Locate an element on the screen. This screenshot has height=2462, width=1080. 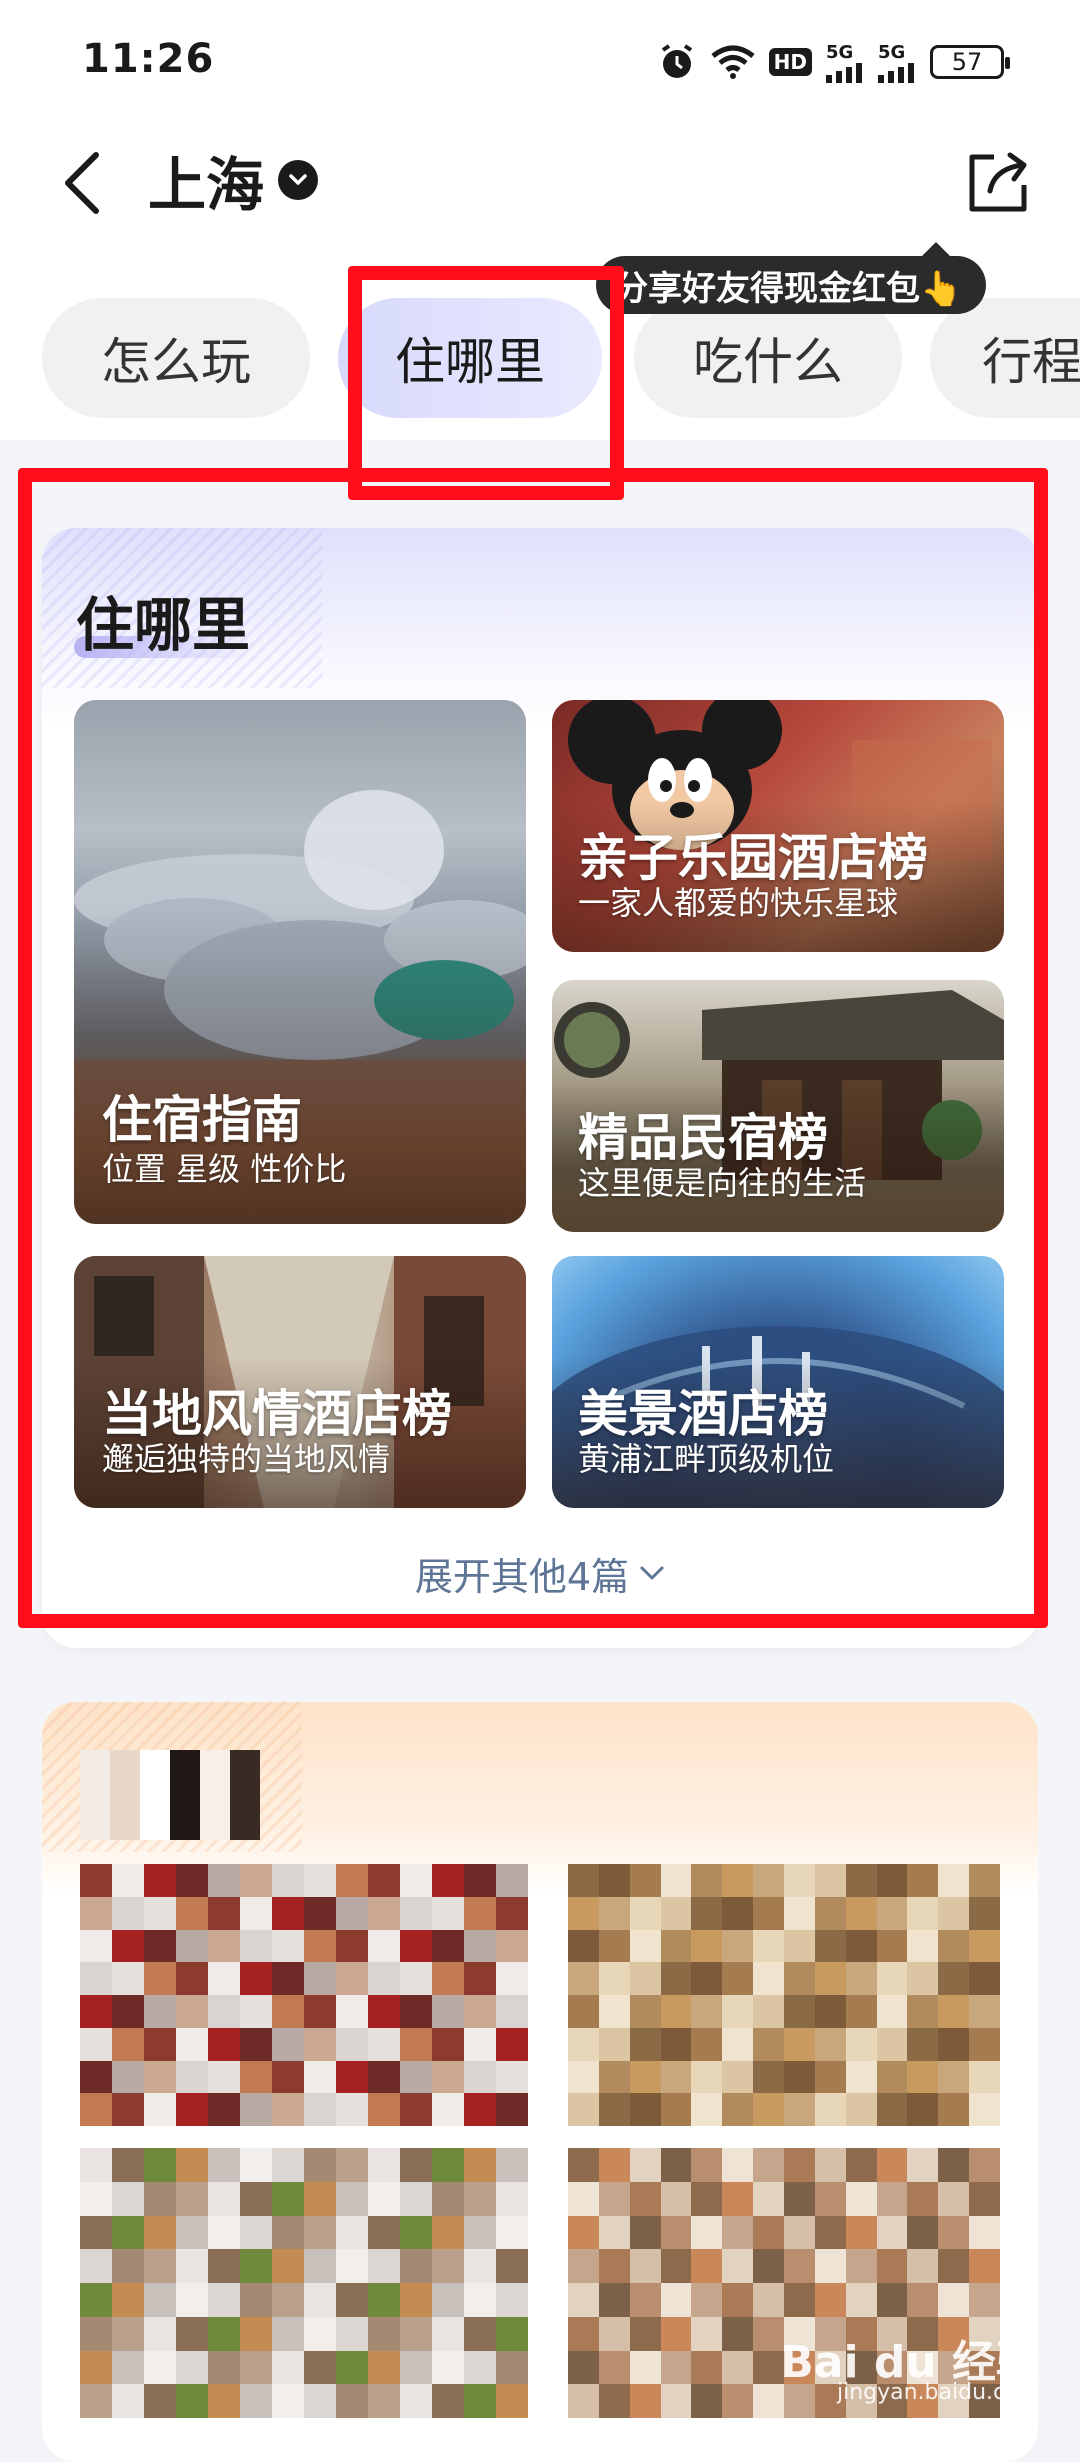
signal-icon-1: 5G is located at coordinates (845, 62).